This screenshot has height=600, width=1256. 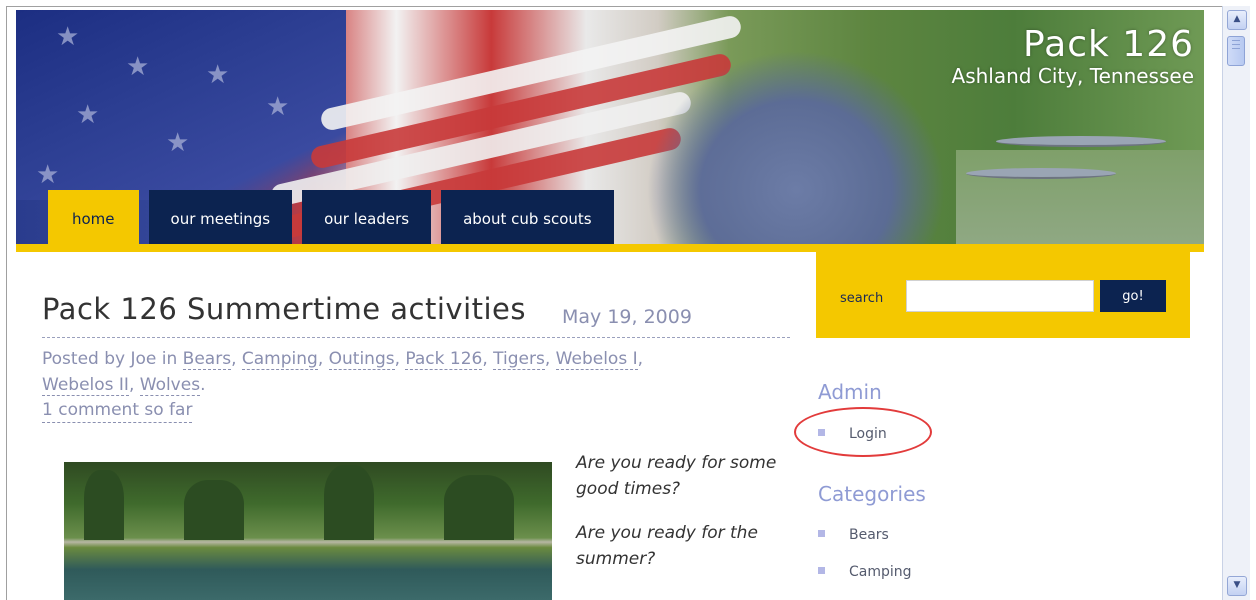 What do you see at coordinates (850, 392) in the screenshot?
I see `admin-heading: Admin` at bounding box center [850, 392].